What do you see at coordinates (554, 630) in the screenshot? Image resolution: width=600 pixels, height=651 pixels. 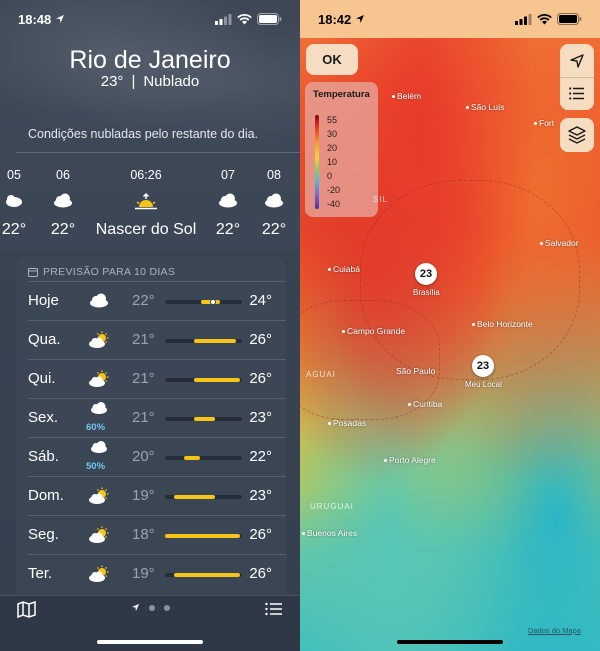 I see `map-data-link: Dados do Mapa` at bounding box center [554, 630].